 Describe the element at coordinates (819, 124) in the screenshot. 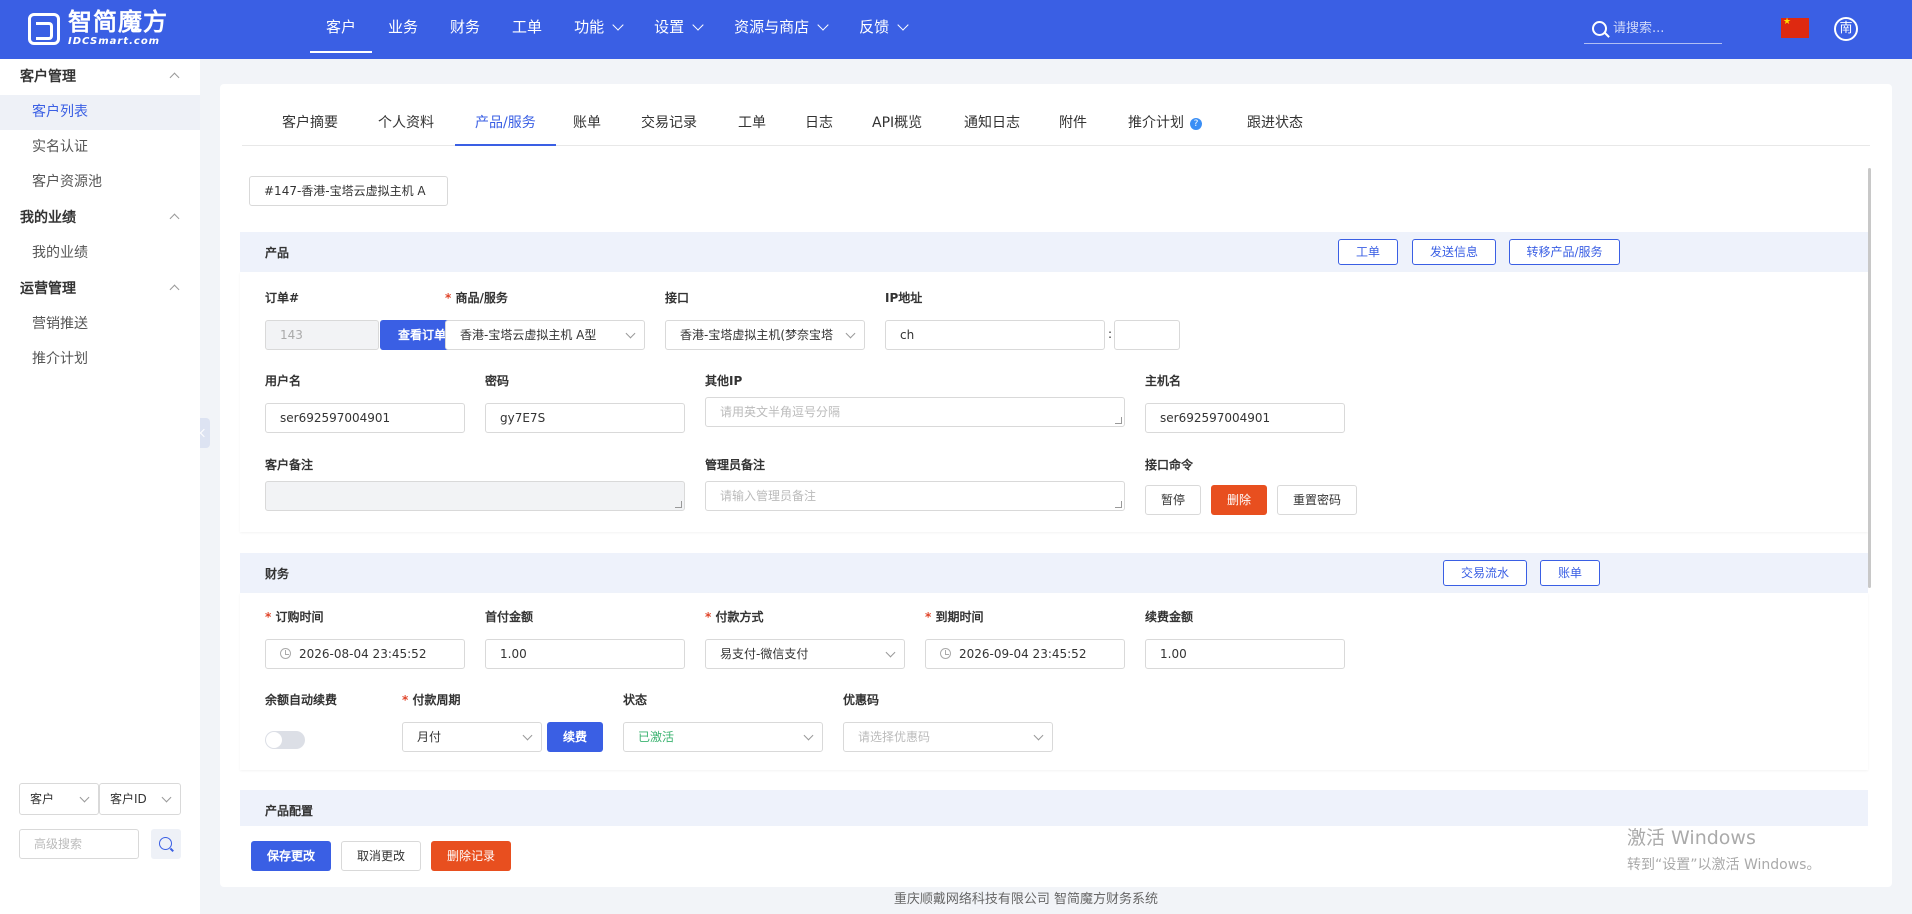

I see `tab-logs: 日志` at that location.